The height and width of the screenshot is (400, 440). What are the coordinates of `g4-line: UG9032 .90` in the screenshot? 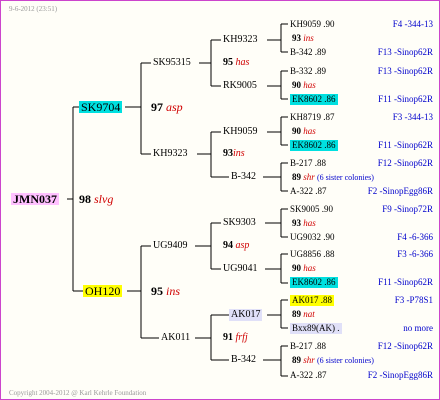 It's located at (312, 237).